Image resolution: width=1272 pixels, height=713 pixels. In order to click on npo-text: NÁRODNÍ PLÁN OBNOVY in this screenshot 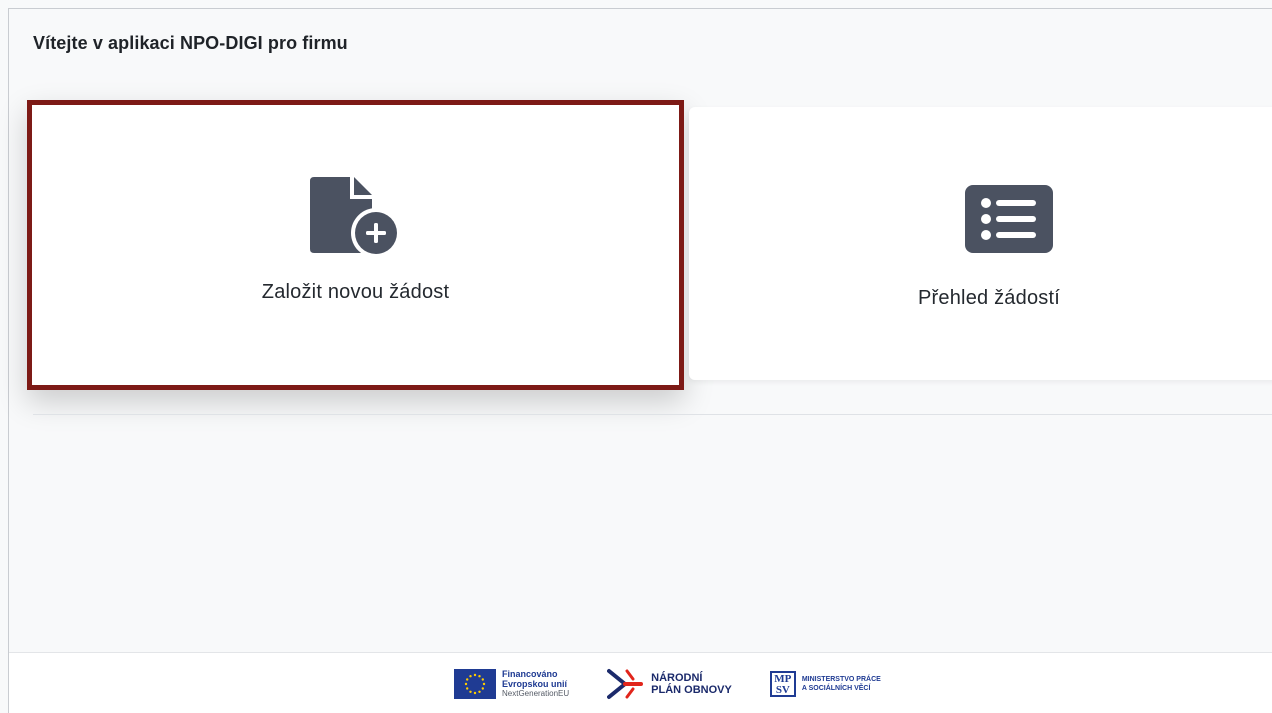, I will do `click(691, 684)`.